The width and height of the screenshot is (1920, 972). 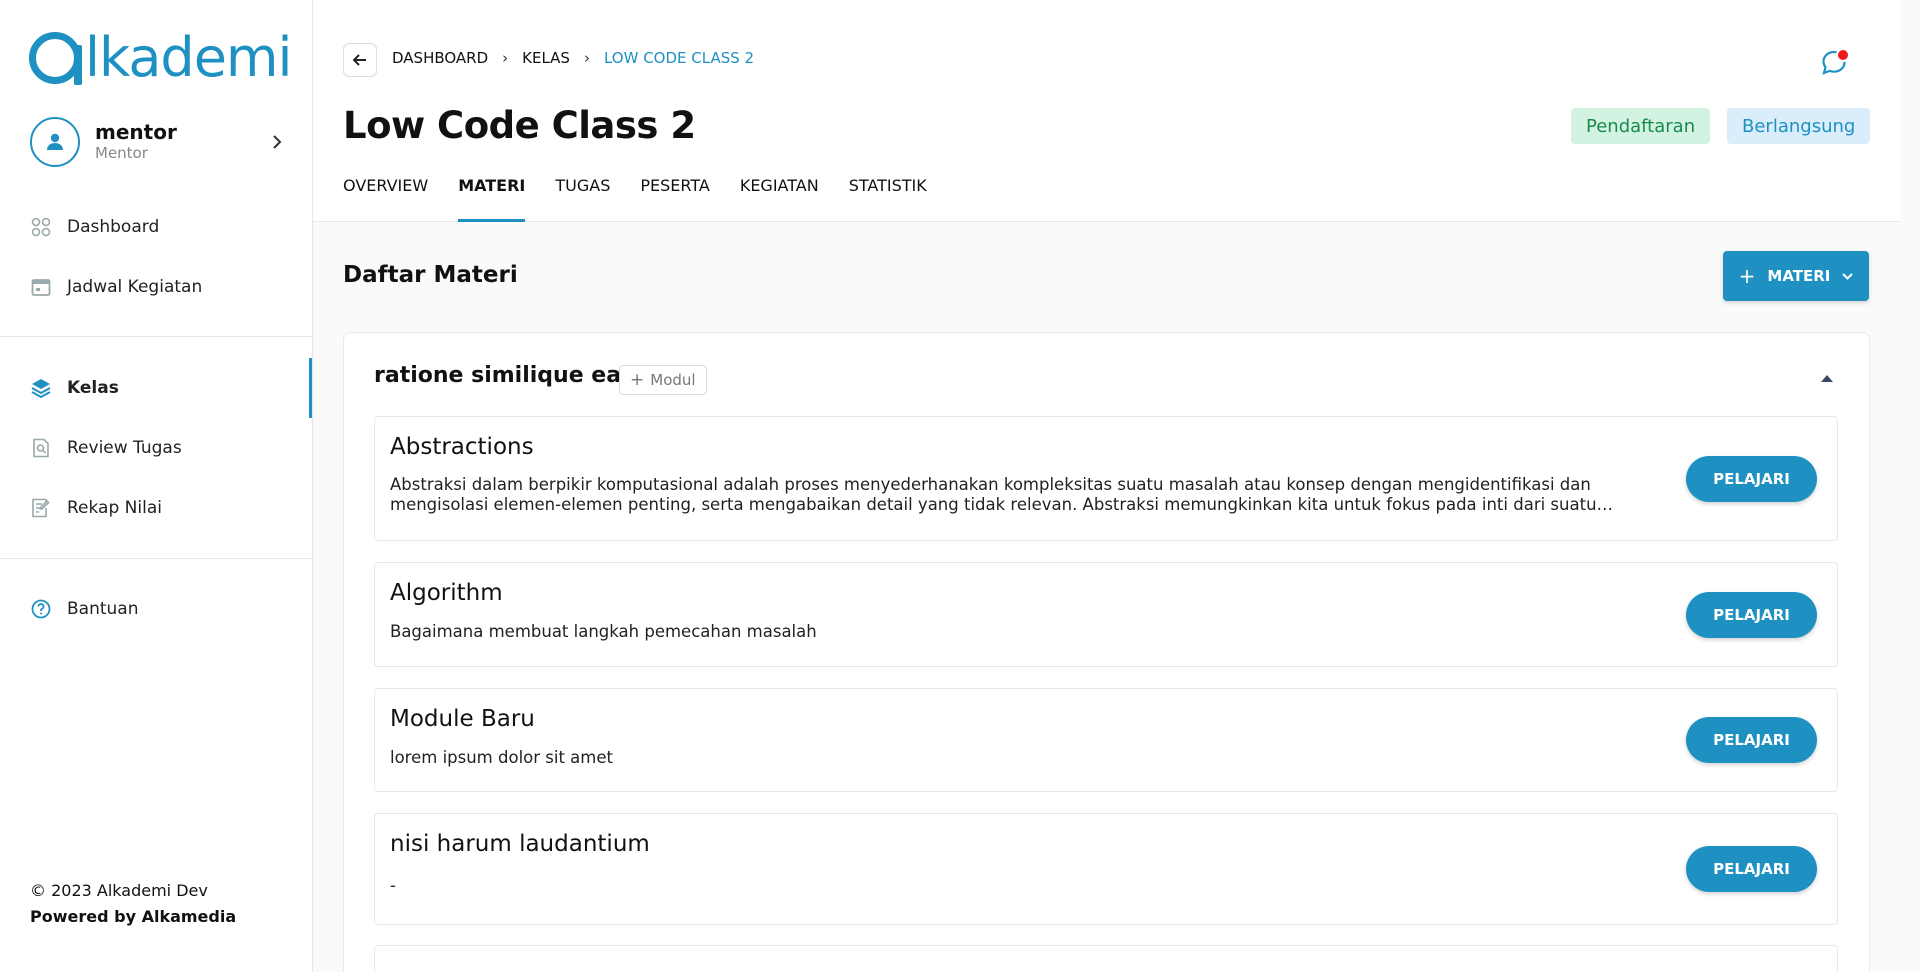 I want to click on powered-by-text: Powered by Alkamedia, so click(x=133, y=916).